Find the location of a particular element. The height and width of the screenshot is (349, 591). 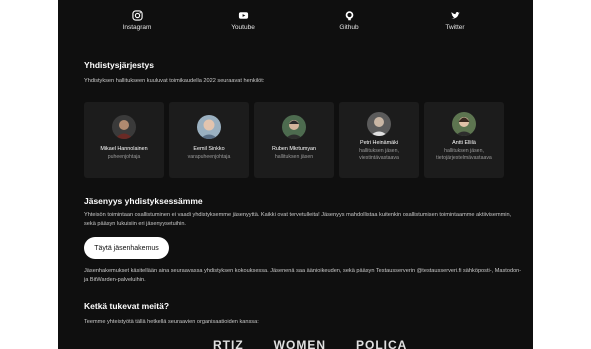

social-links: Instagram Youtube Github Twitter is located at coordinates (296, 24).